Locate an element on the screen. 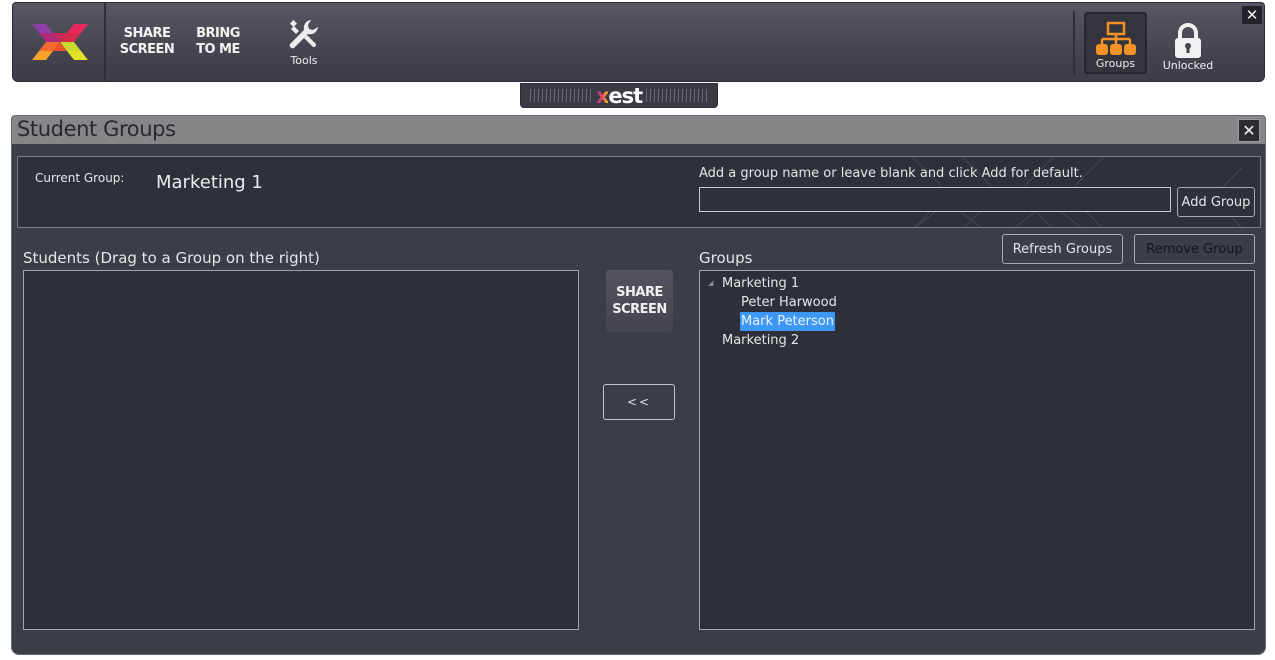 The image size is (1275, 660). tools-label: Tools is located at coordinates (304, 60).